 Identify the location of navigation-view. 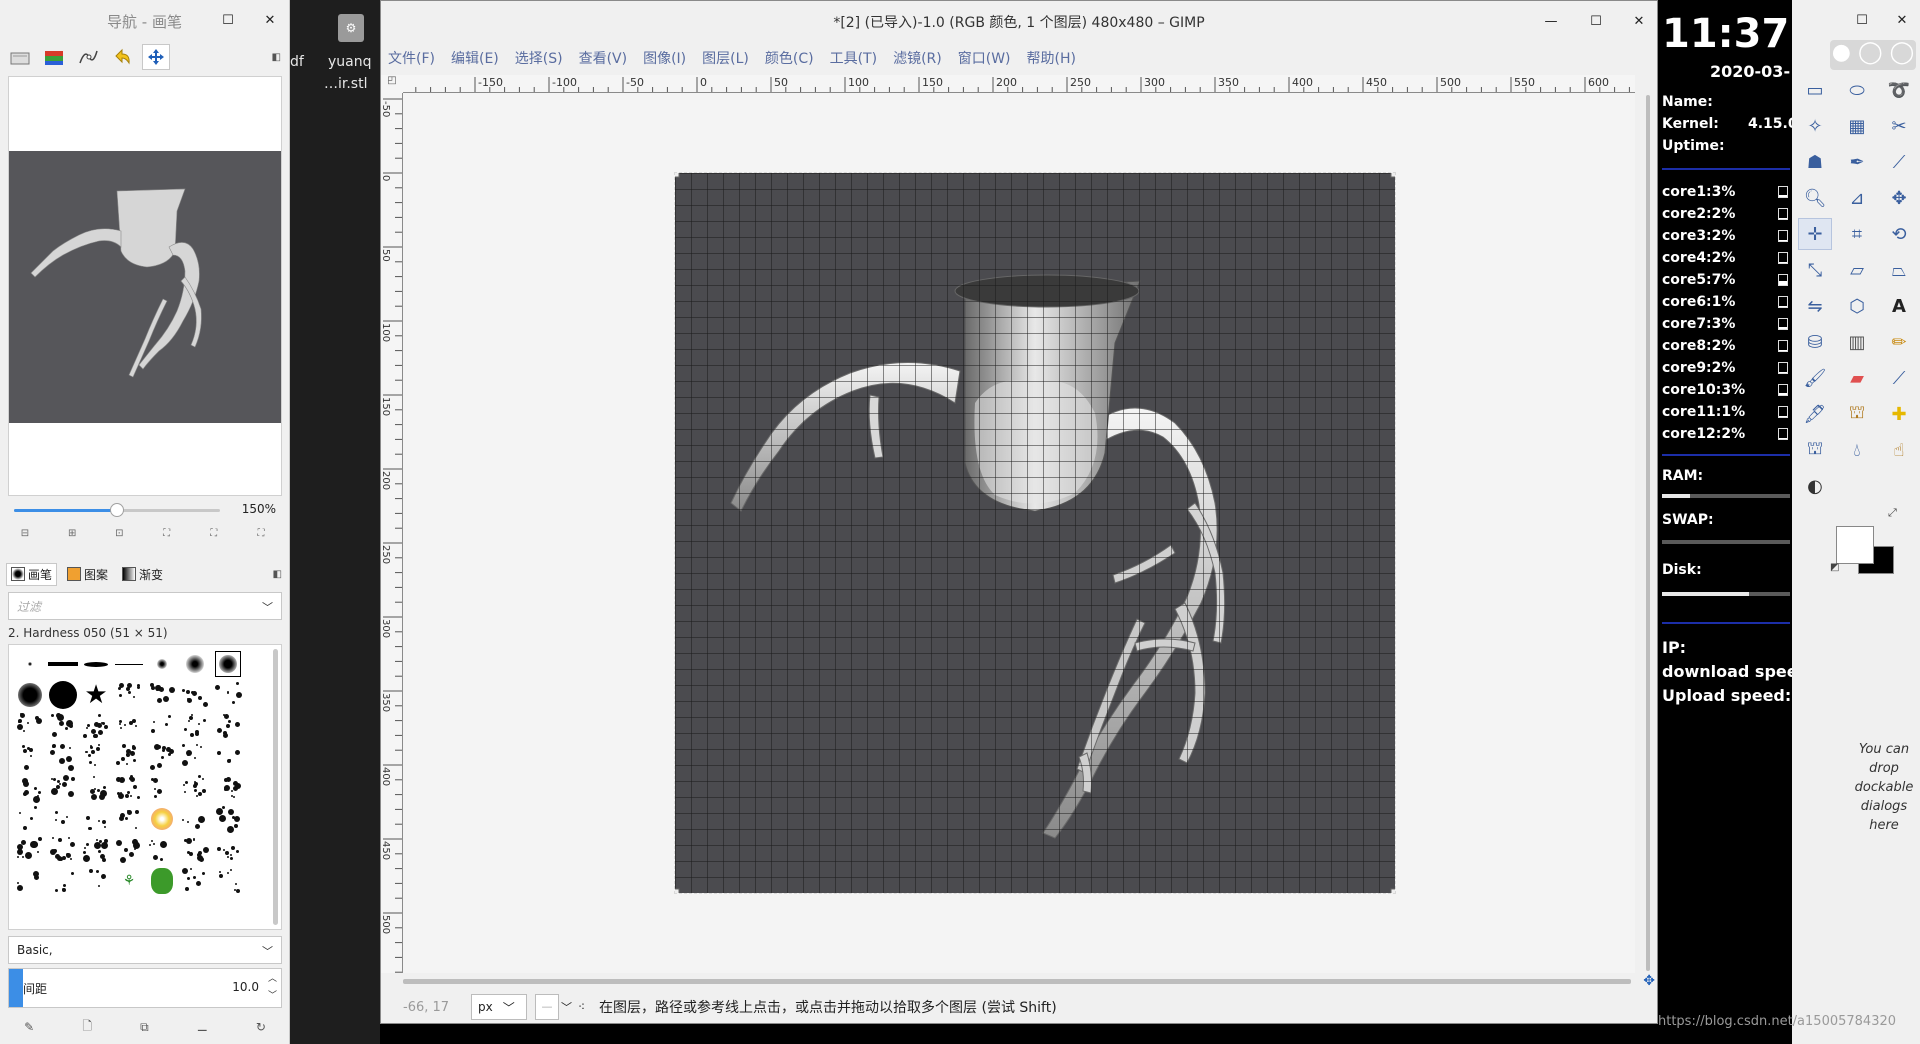
(145, 286).